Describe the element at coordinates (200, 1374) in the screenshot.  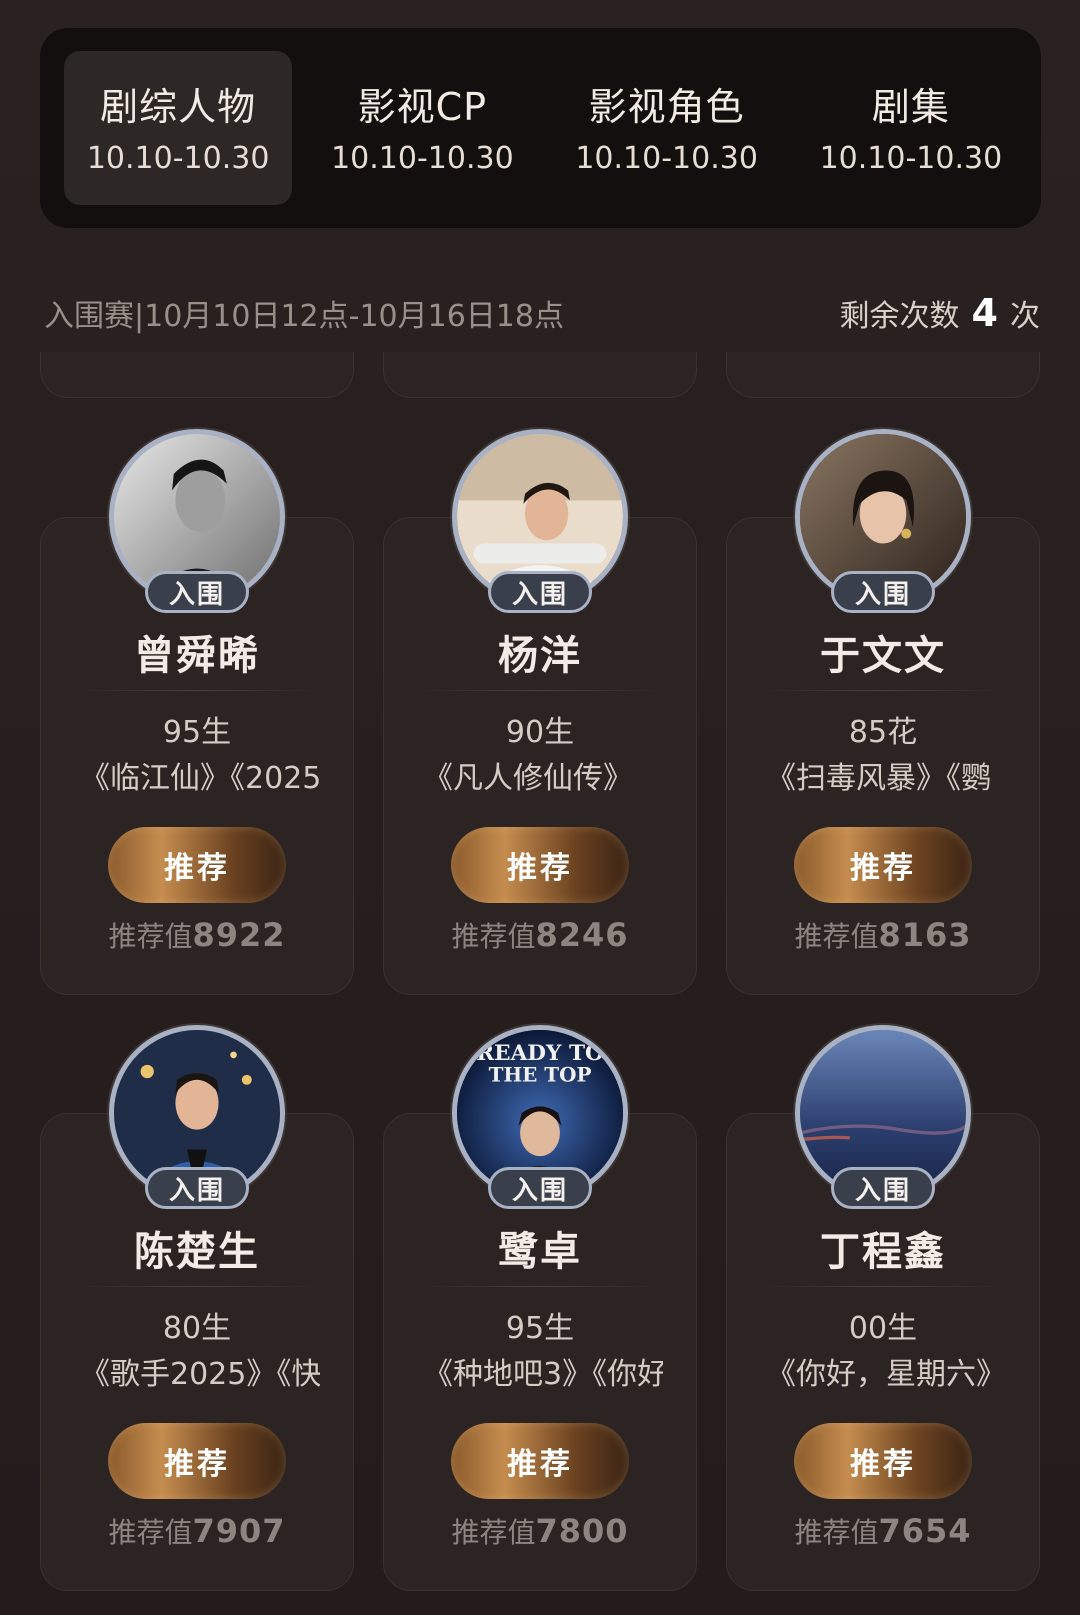
I see `candidate-works: 《歌手2025》《快` at that location.